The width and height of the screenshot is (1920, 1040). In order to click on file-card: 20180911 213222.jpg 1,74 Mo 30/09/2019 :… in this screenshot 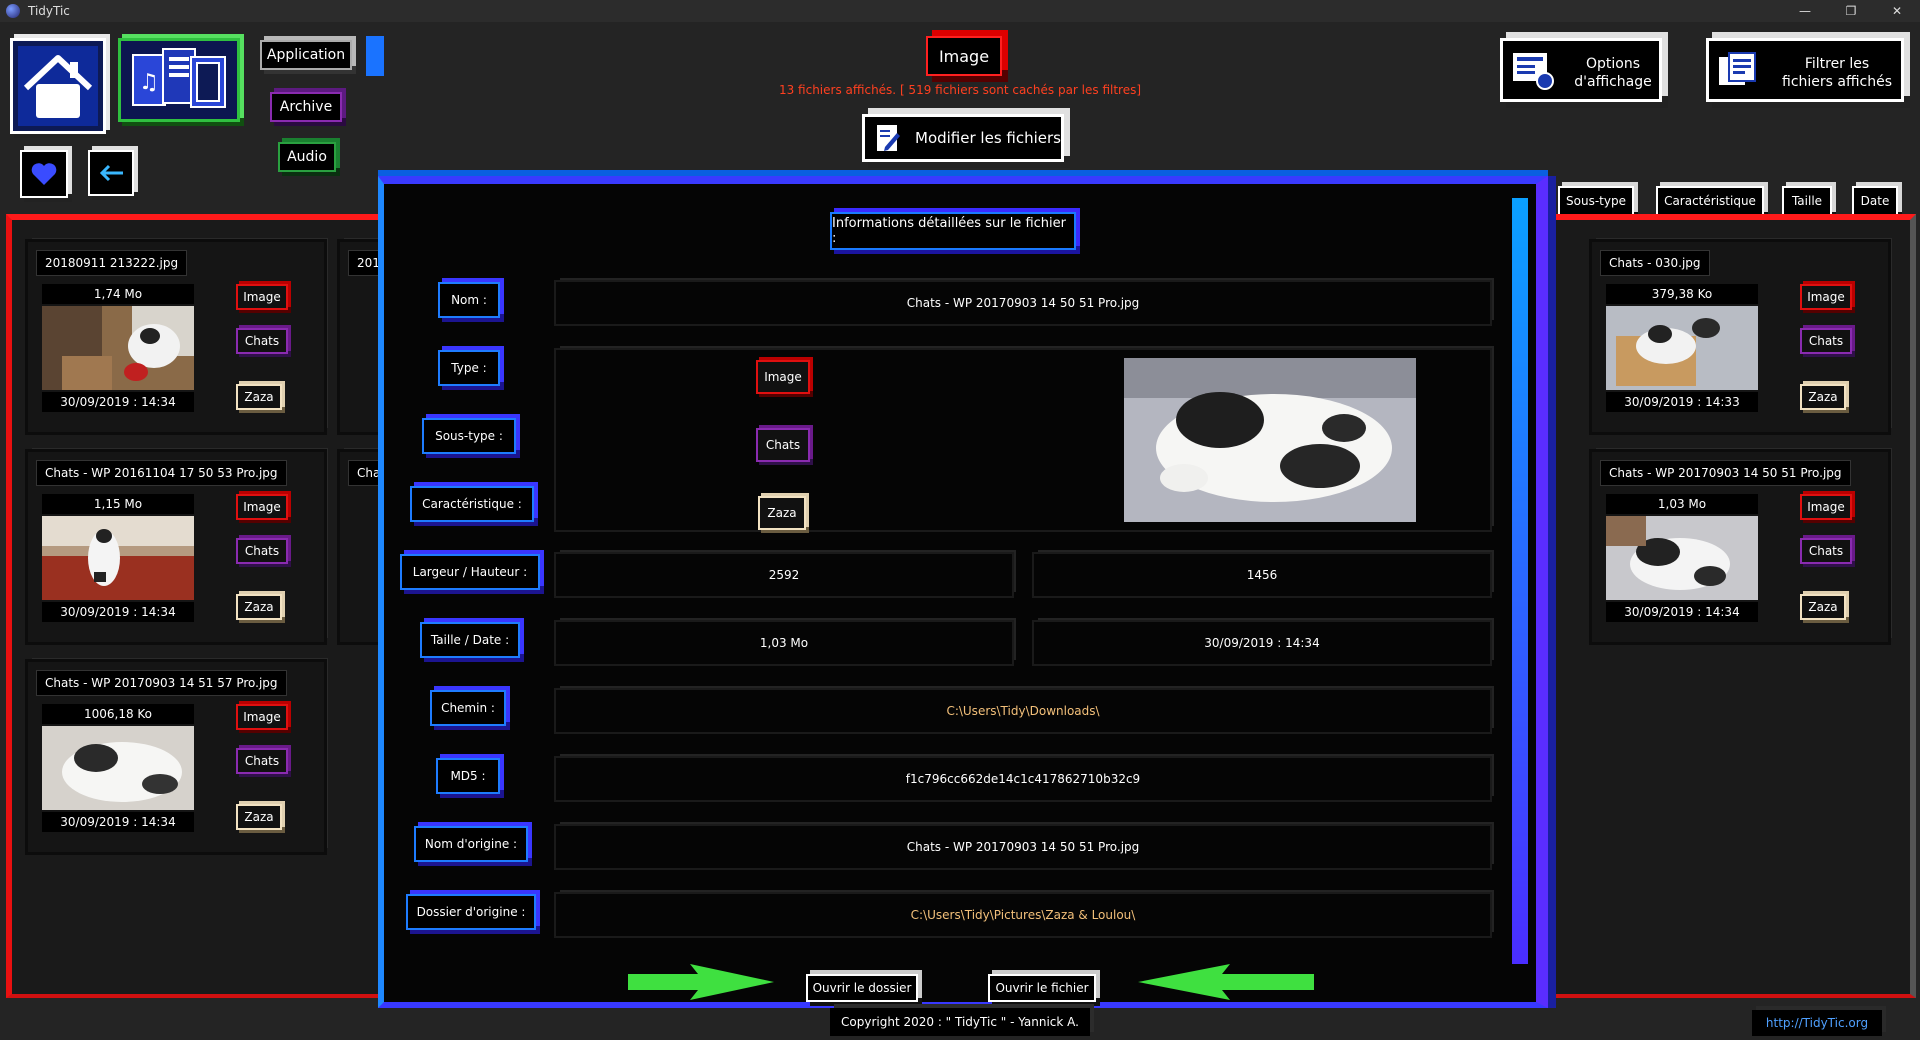, I will do `click(176, 337)`.